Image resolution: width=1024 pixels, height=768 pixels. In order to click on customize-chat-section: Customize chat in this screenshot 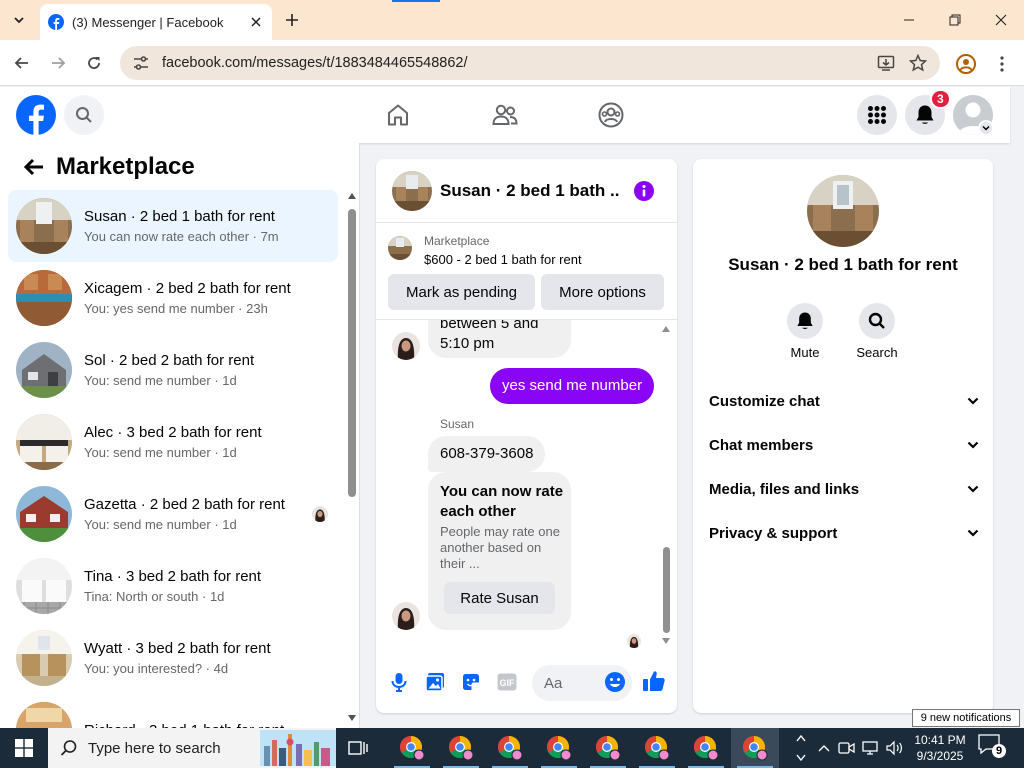, I will do `click(844, 401)`.